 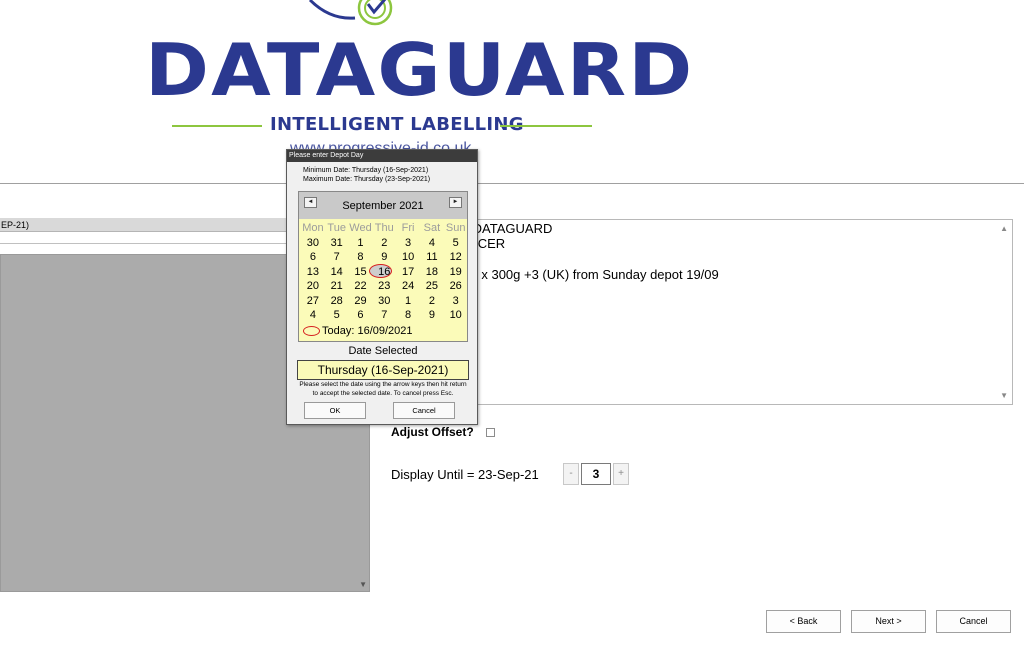 I want to click on calendar-day: 25, so click(x=432, y=286).